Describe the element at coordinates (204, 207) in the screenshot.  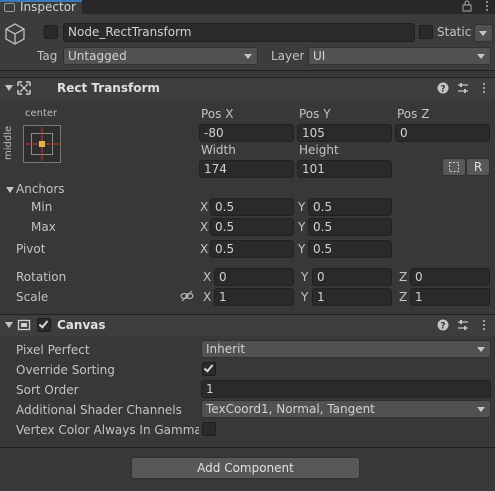
I see `anchor-min-x-axis: X` at that location.